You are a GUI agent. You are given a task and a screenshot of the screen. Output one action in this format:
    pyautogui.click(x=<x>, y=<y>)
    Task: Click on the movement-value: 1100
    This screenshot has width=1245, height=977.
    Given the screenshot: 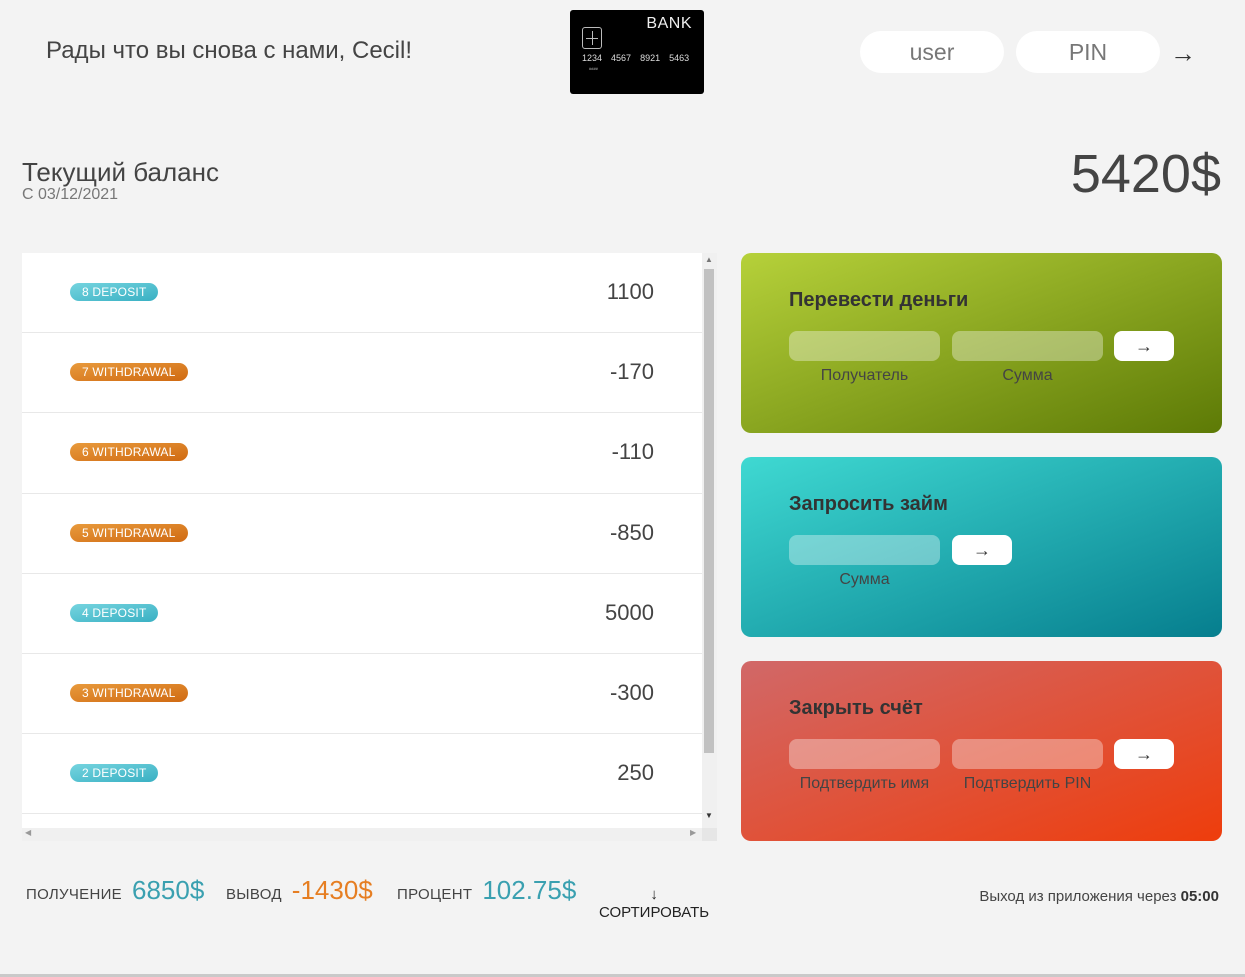 What is the action you would take?
    pyautogui.click(x=630, y=291)
    